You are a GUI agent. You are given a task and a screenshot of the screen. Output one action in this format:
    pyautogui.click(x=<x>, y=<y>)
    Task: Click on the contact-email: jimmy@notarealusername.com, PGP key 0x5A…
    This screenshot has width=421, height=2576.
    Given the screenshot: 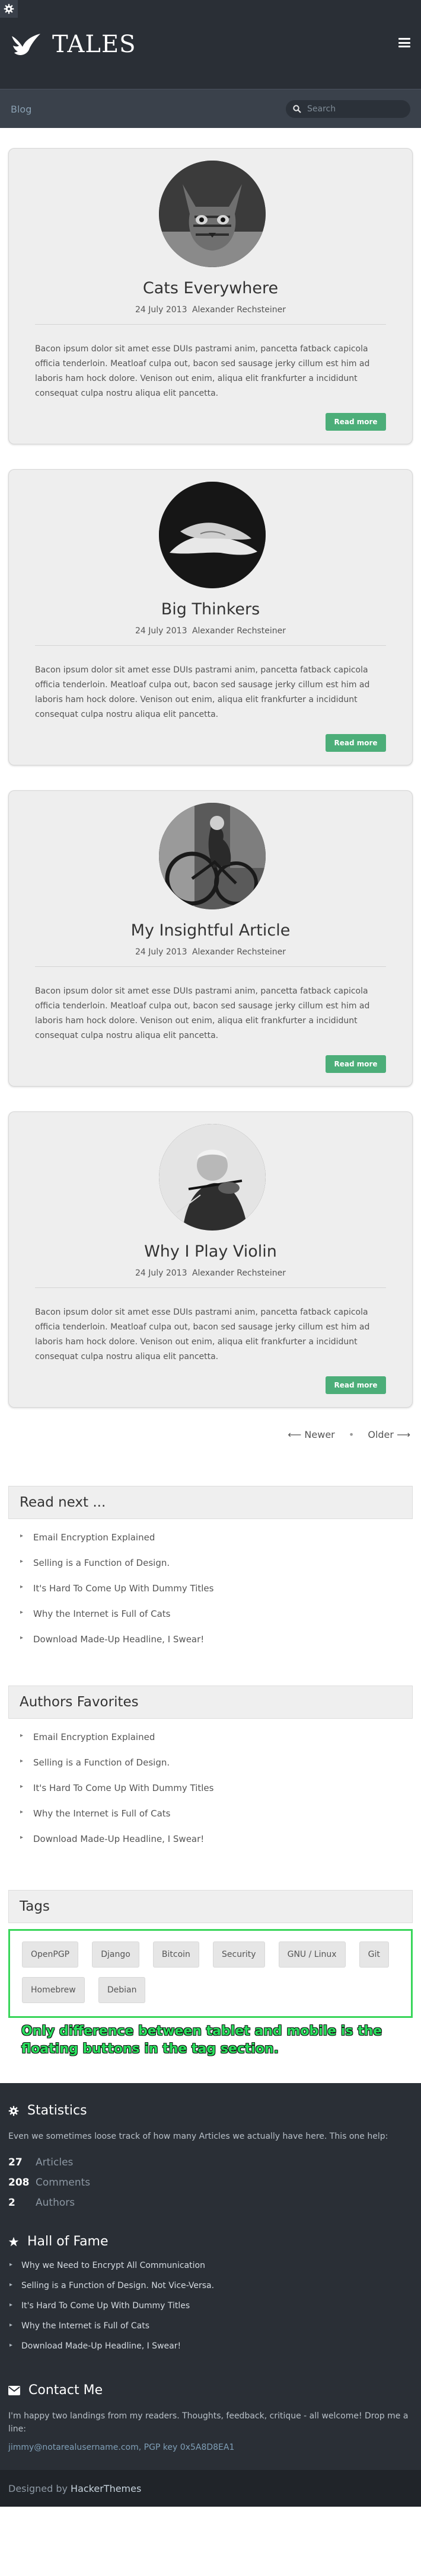 What is the action you would take?
    pyautogui.click(x=210, y=2447)
    